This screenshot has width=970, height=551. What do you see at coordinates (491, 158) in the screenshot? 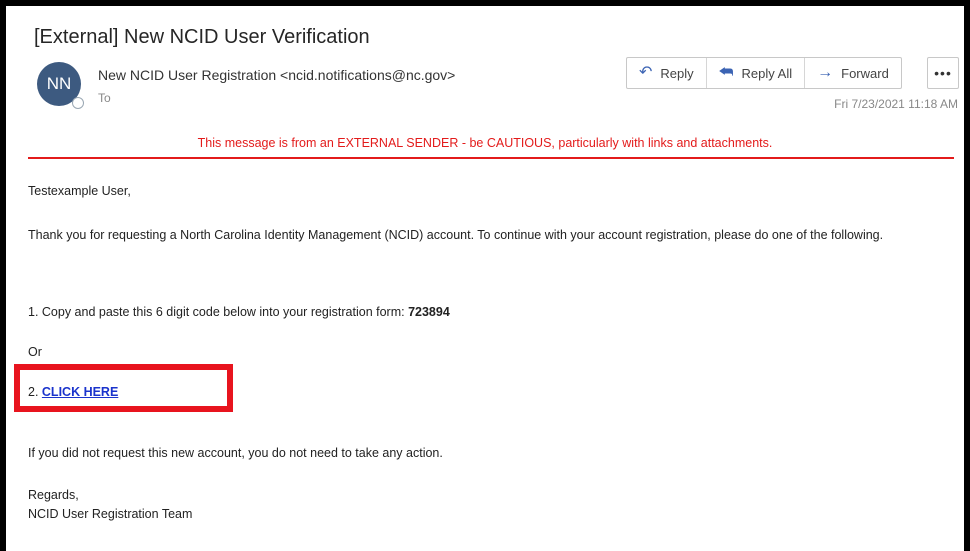
I see `warning-divider` at bounding box center [491, 158].